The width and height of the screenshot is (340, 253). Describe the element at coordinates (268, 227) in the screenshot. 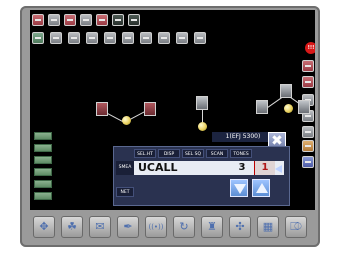

I see `keypad-icon: ▦` at that location.